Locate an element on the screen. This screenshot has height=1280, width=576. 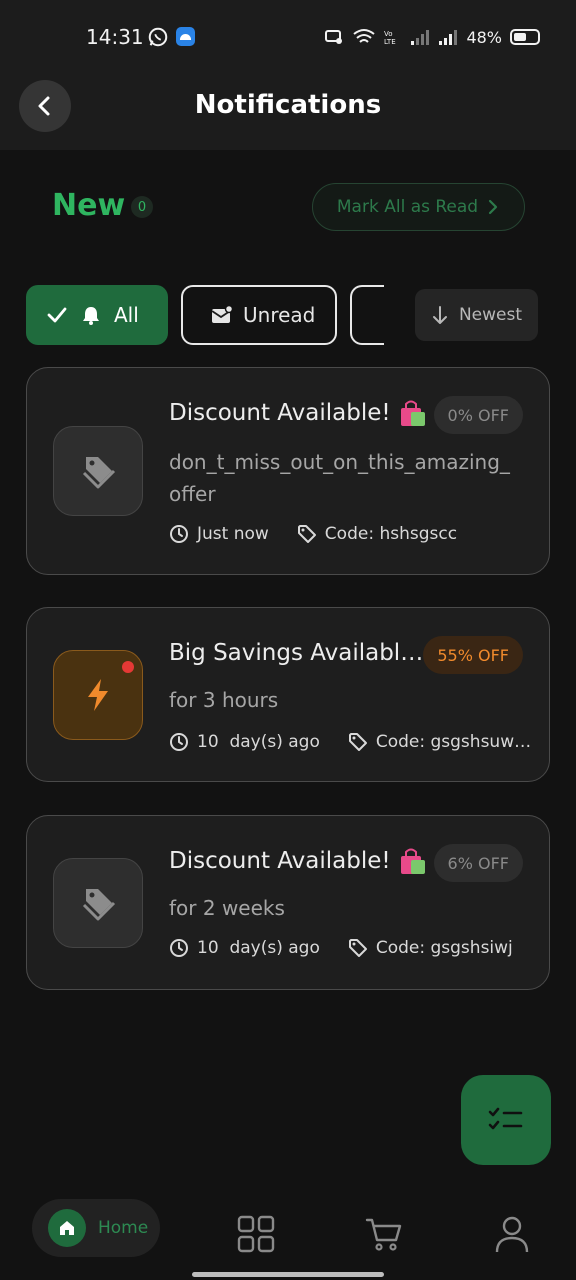
discount-badge: 55% OFF is located at coordinates (473, 655).